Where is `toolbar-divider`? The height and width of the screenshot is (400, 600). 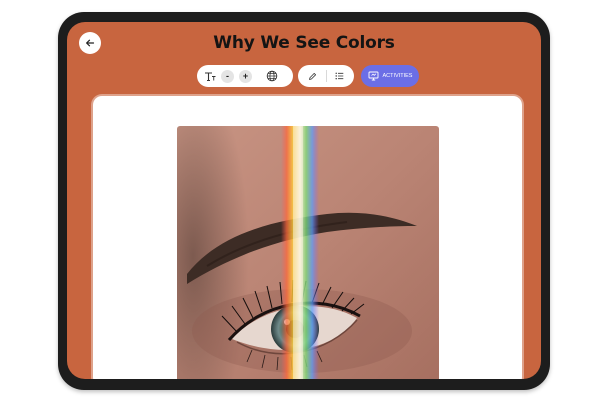
toolbar-divider is located at coordinates (326, 76).